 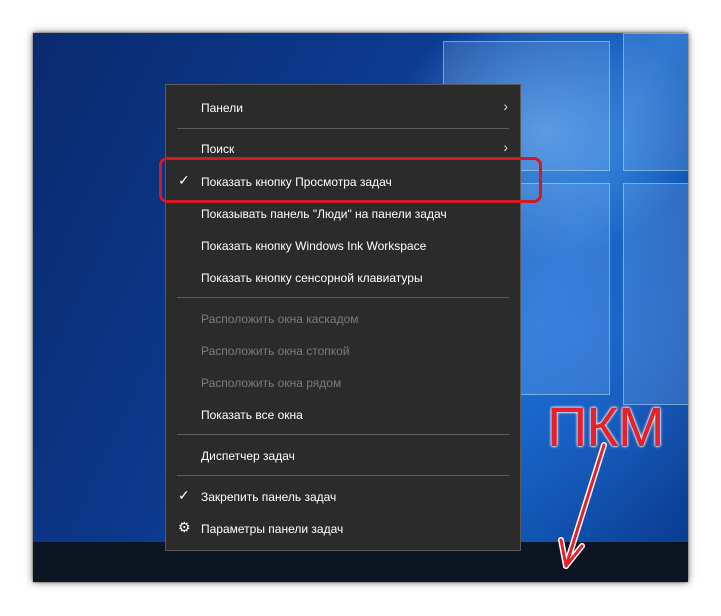 I want to click on menu-item-label: Расположить окна рядом, so click(x=271, y=383).